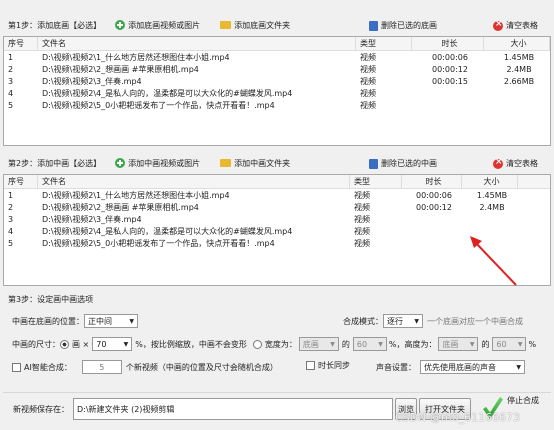 Image resolution: width=554 pixels, height=430 pixels. Describe the element at coordinates (157, 163) in the screenshot. I see `add-overlay-video-button: 添加中画视频或图片` at that location.